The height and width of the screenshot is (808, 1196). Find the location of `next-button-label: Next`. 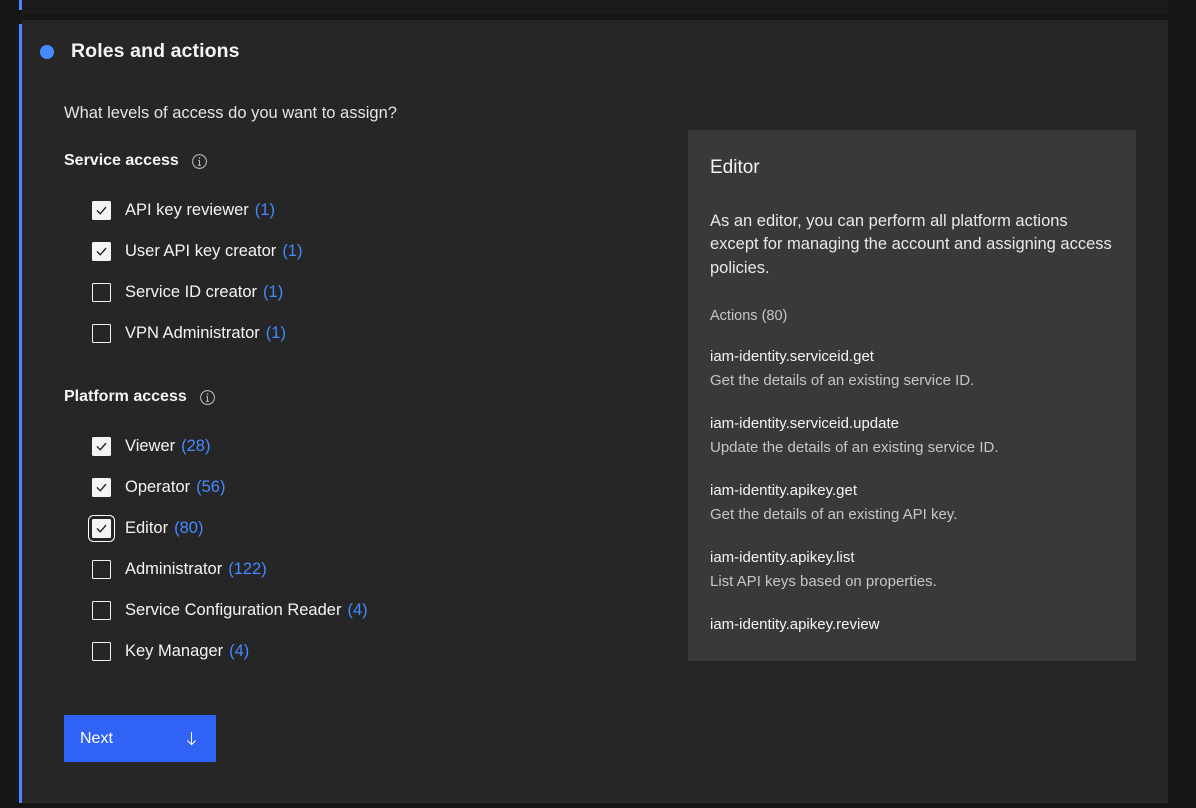

next-button-label: Next is located at coordinates (96, 738).